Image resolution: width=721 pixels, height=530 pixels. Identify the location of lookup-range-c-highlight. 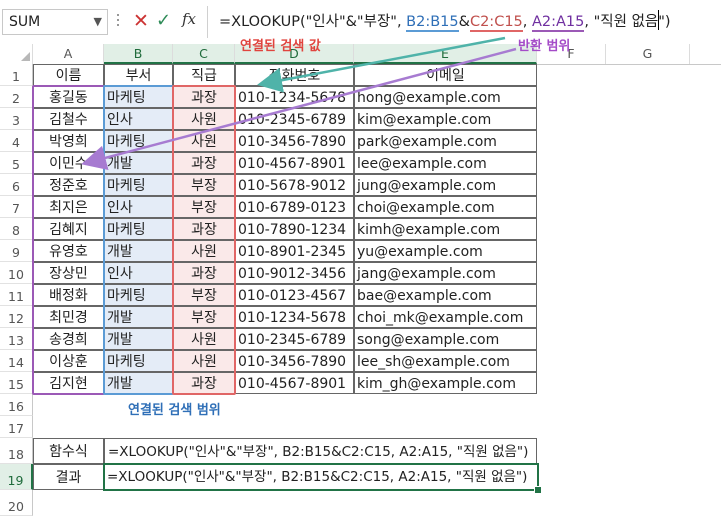
(204, 240).